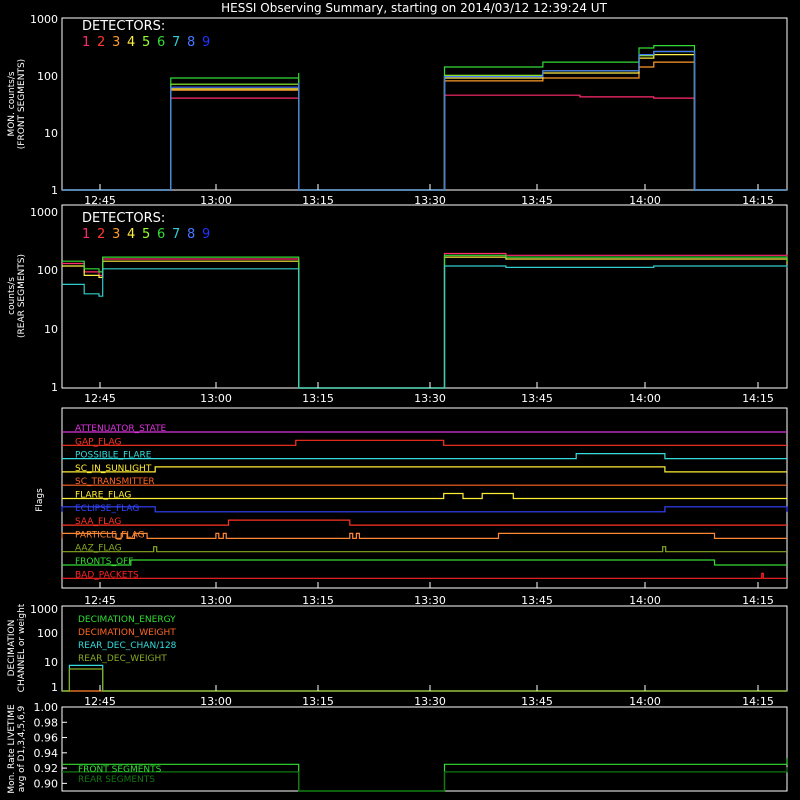  What do you see at coordinates (22, 647) in the screenshot?
I see `decimation-ylabel-2: CHANNEL or weight` at bounding box center [22, 647].